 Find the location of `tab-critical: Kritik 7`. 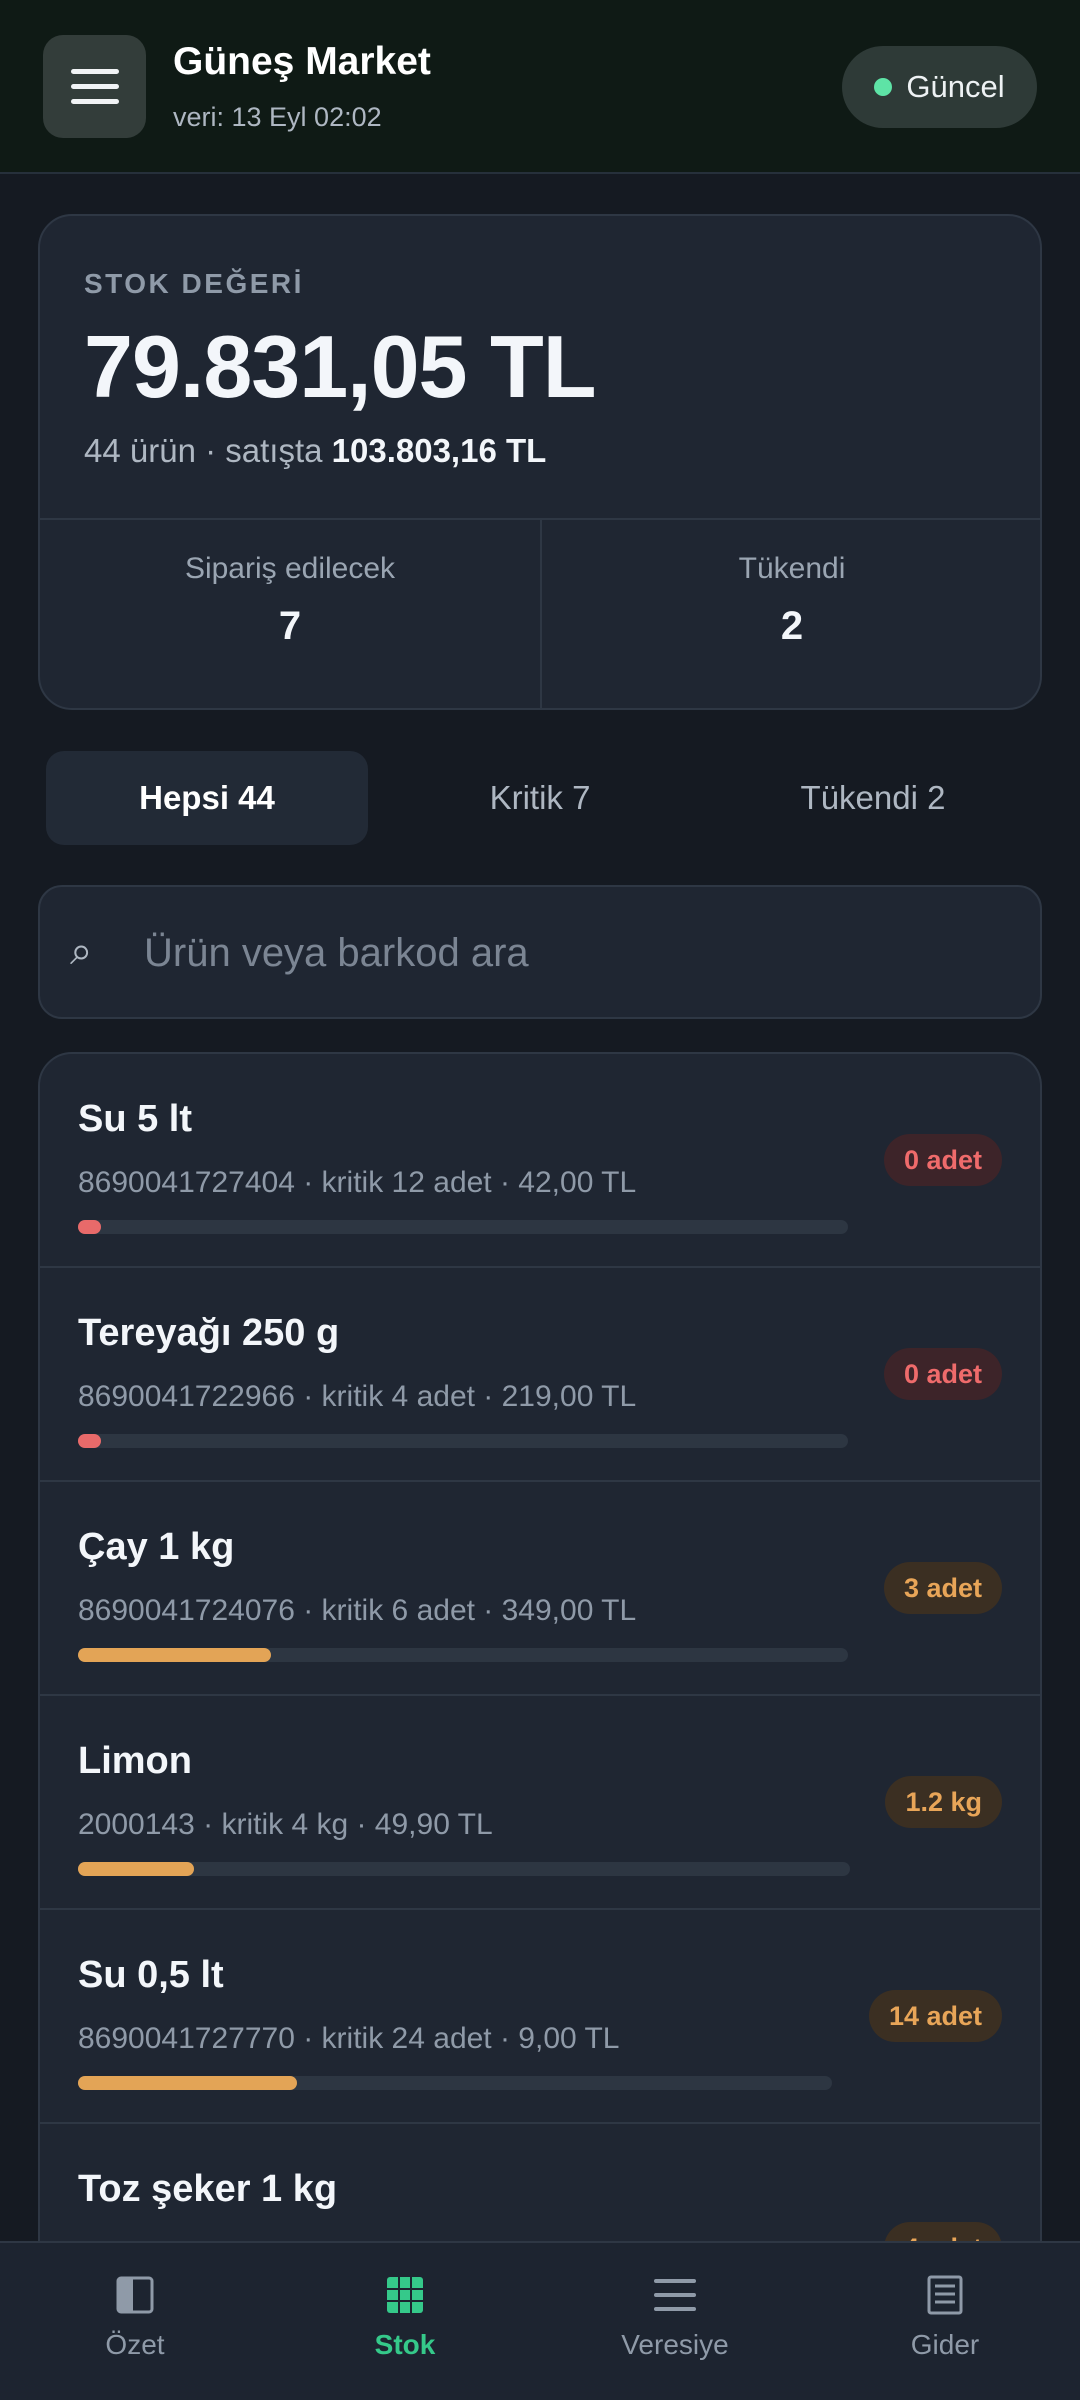

tab-critical: Kritik 7 is located at coordinates (540, 798).